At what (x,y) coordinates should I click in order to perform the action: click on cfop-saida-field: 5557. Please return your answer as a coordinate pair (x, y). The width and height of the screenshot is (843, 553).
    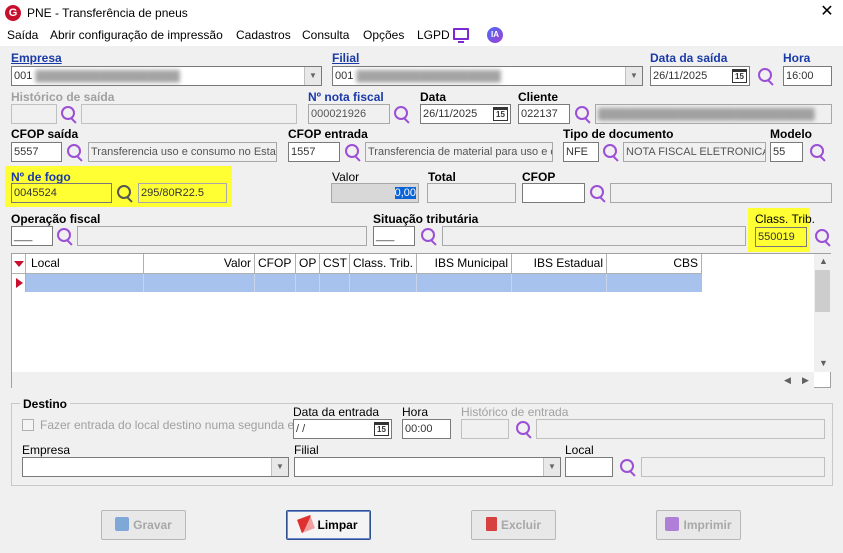
    Looking at the image, I should click on (36, 152).